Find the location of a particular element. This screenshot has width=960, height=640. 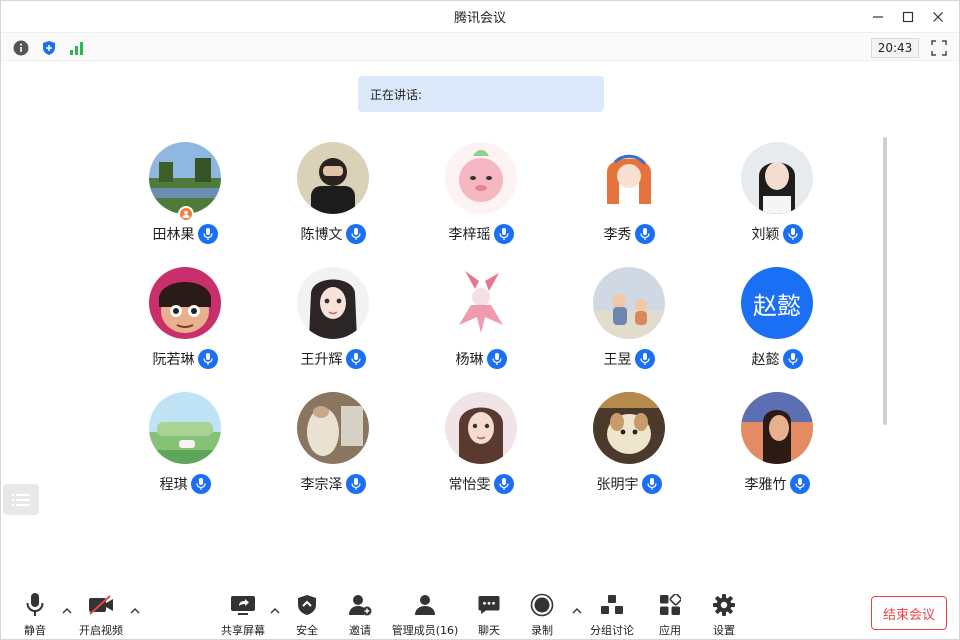

window-controls is located at coordinates (908, 16).